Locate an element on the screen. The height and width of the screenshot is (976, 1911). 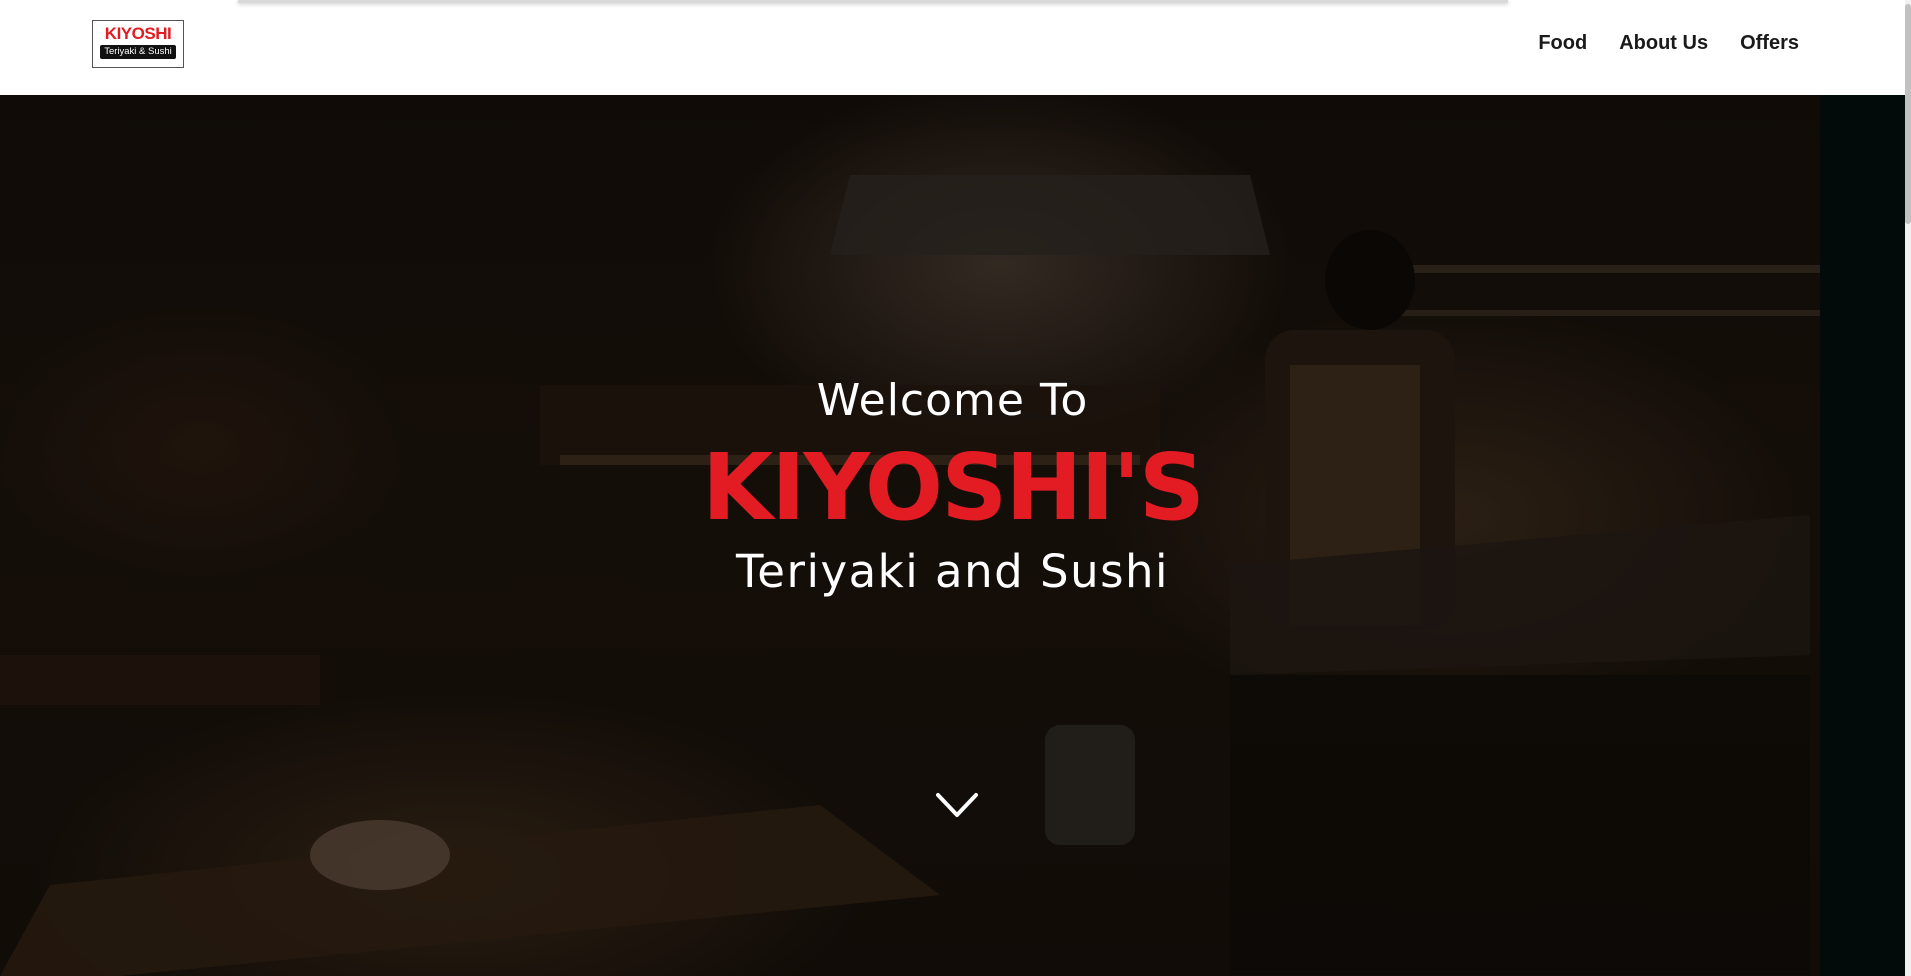
top-shadow-bar is located at coordinates (873, 1).